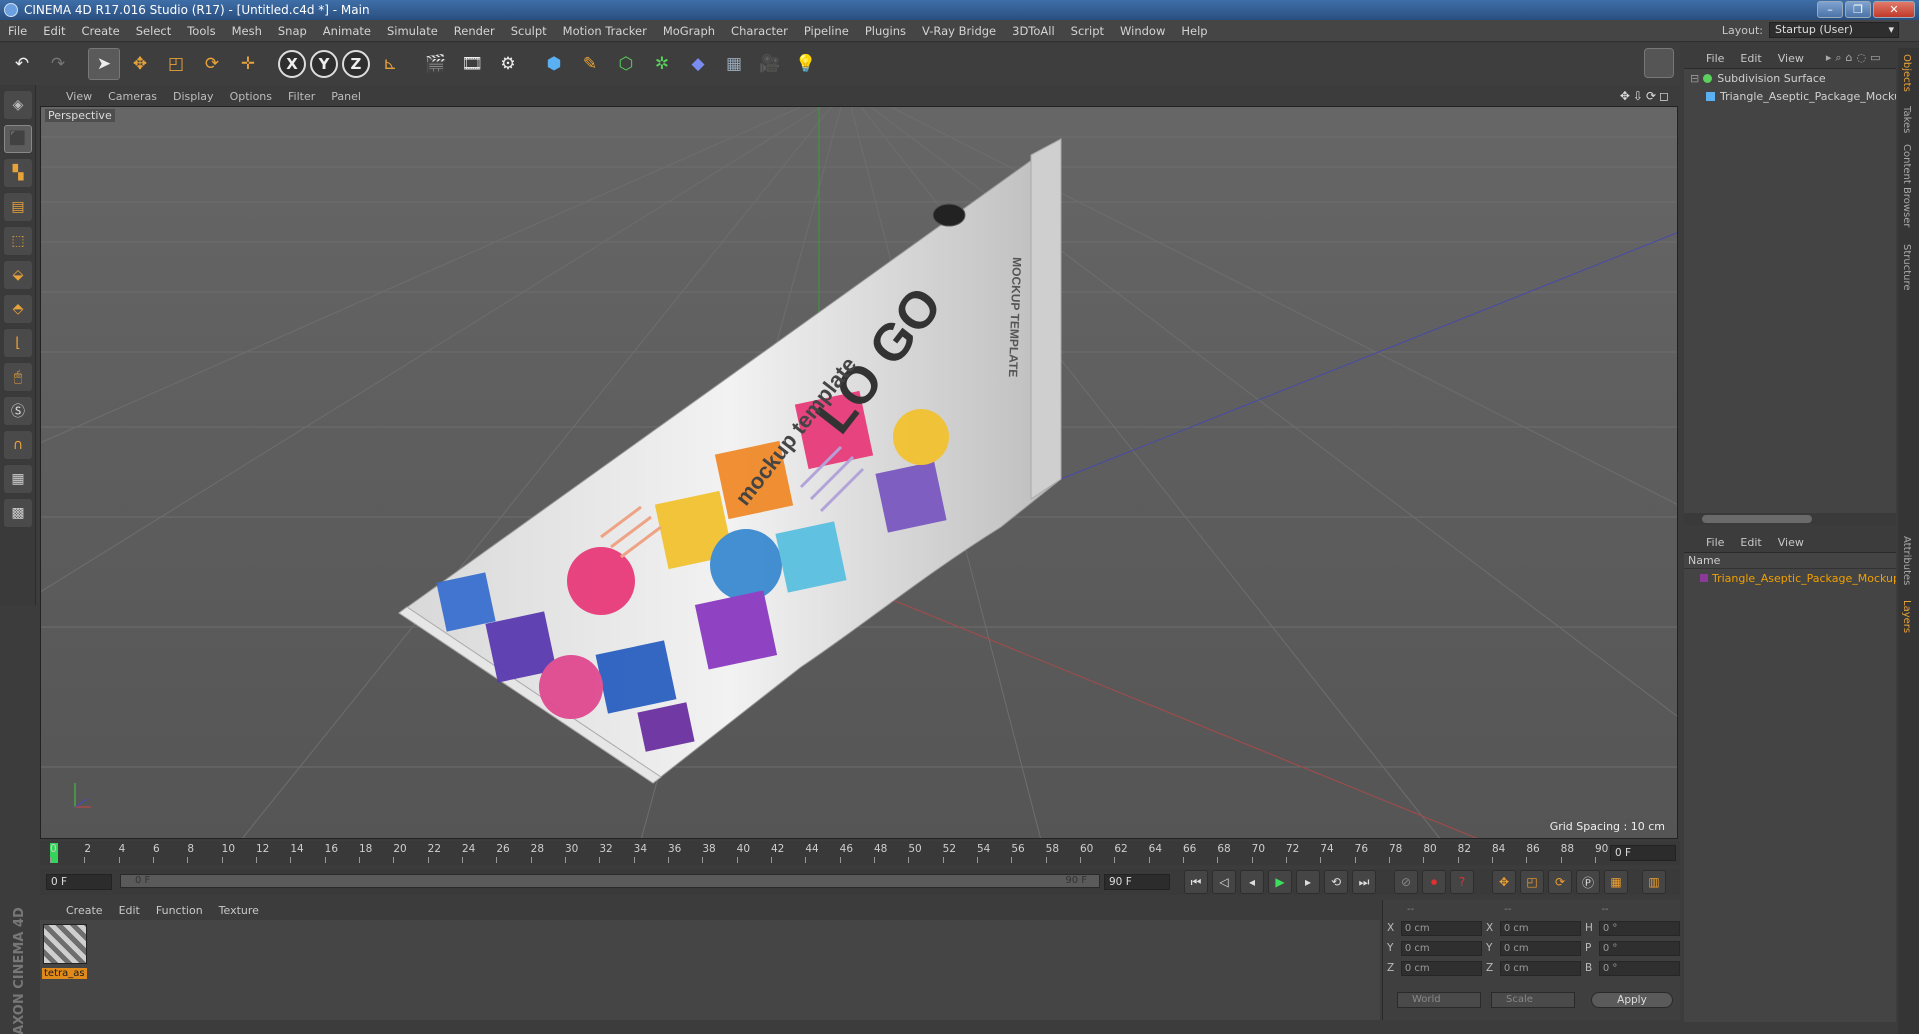  What do you see at coordinates (1830, 9) in the screenshot?
I see `minimize-icon: –` at bounding box center [1830, 9].